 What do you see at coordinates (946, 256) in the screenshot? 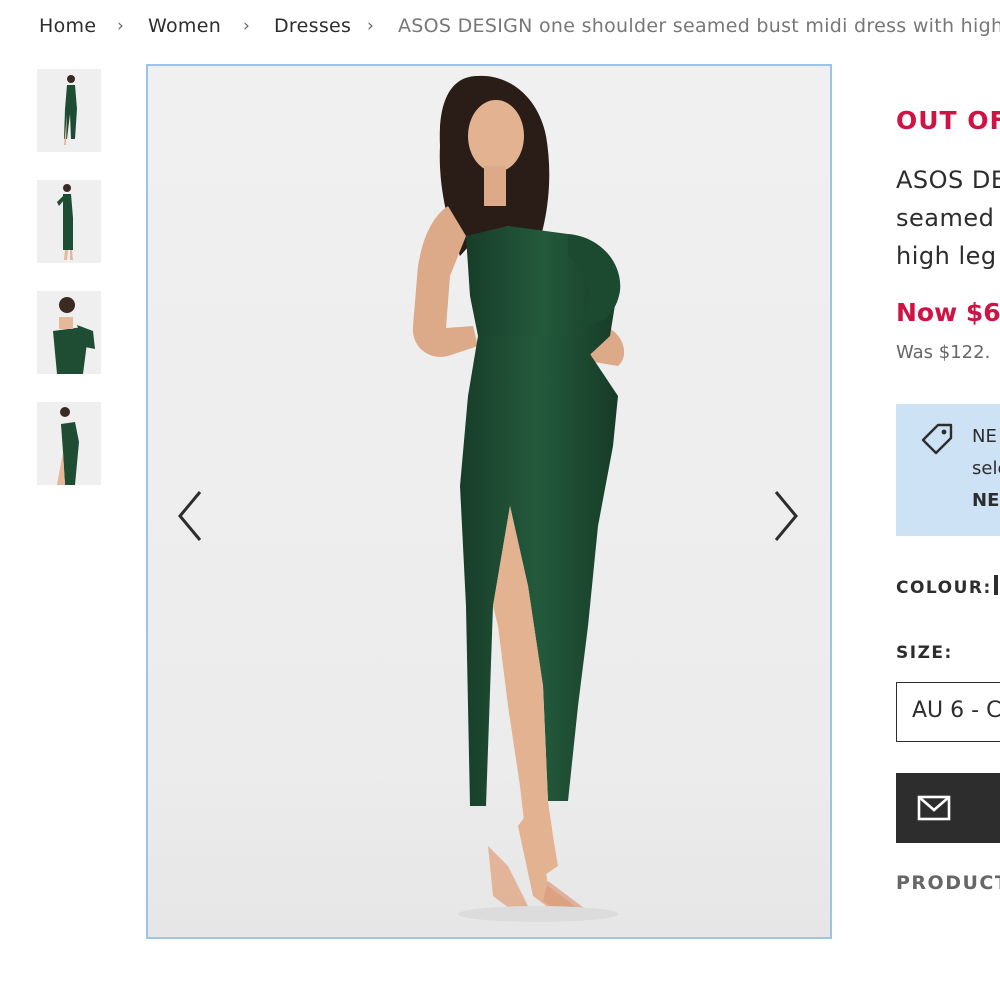
I see `product-title-line: high leg` at bounding box center [946, 256].